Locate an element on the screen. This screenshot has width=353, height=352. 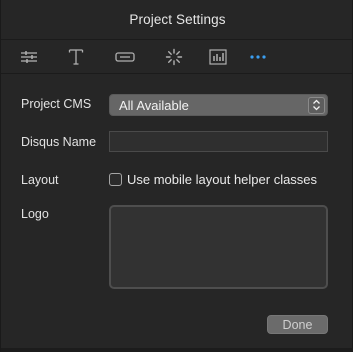
tab-sliders is located at coordinates (29, 57).